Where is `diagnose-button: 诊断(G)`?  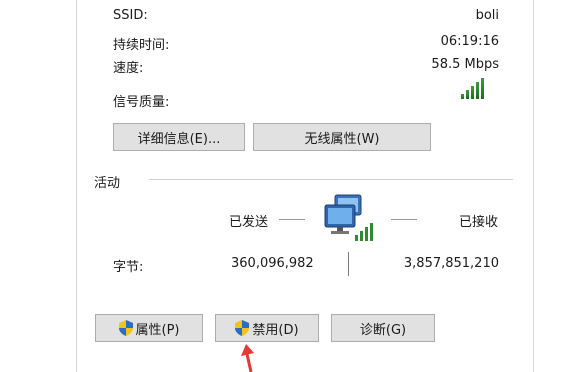 diagnose-button: 诊断(G) is located at coordinates (383, 328).